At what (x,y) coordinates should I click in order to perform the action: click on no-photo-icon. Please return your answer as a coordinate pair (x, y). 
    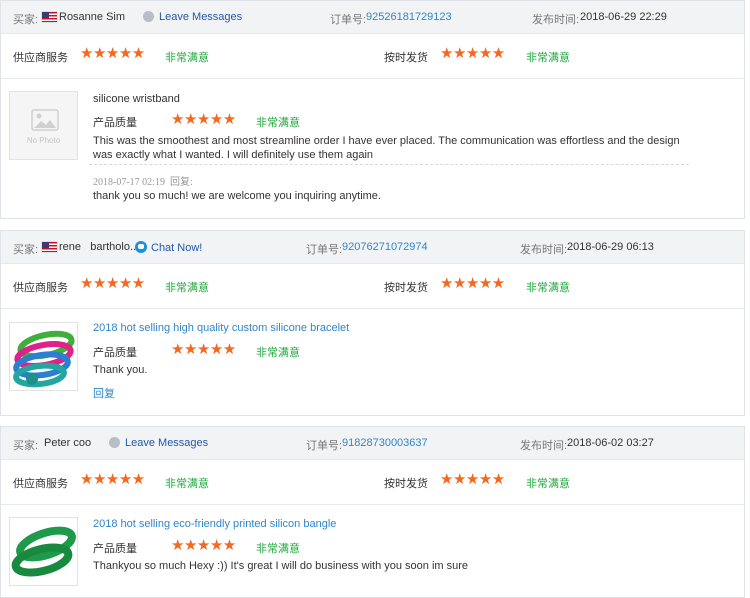
    Looking at the image, I should click on (45, 120).